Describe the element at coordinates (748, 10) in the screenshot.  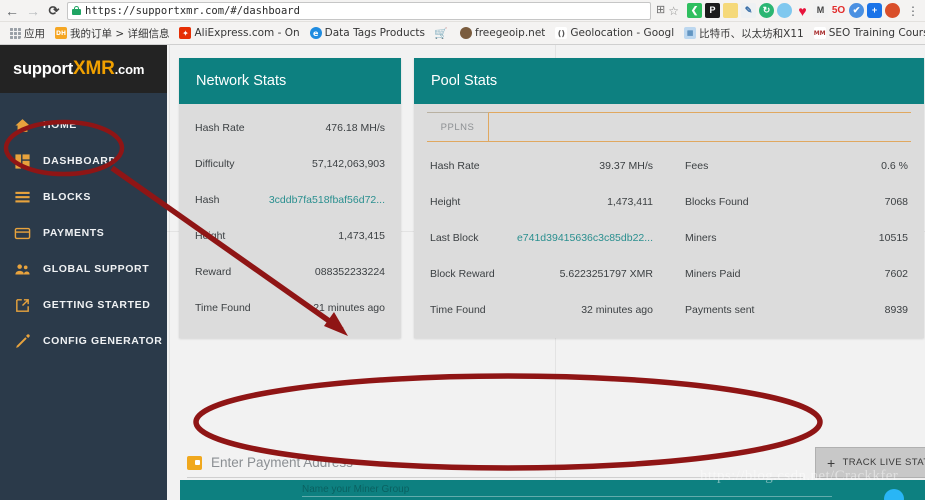
I see `artist-extension-icon: ✎` at that location.